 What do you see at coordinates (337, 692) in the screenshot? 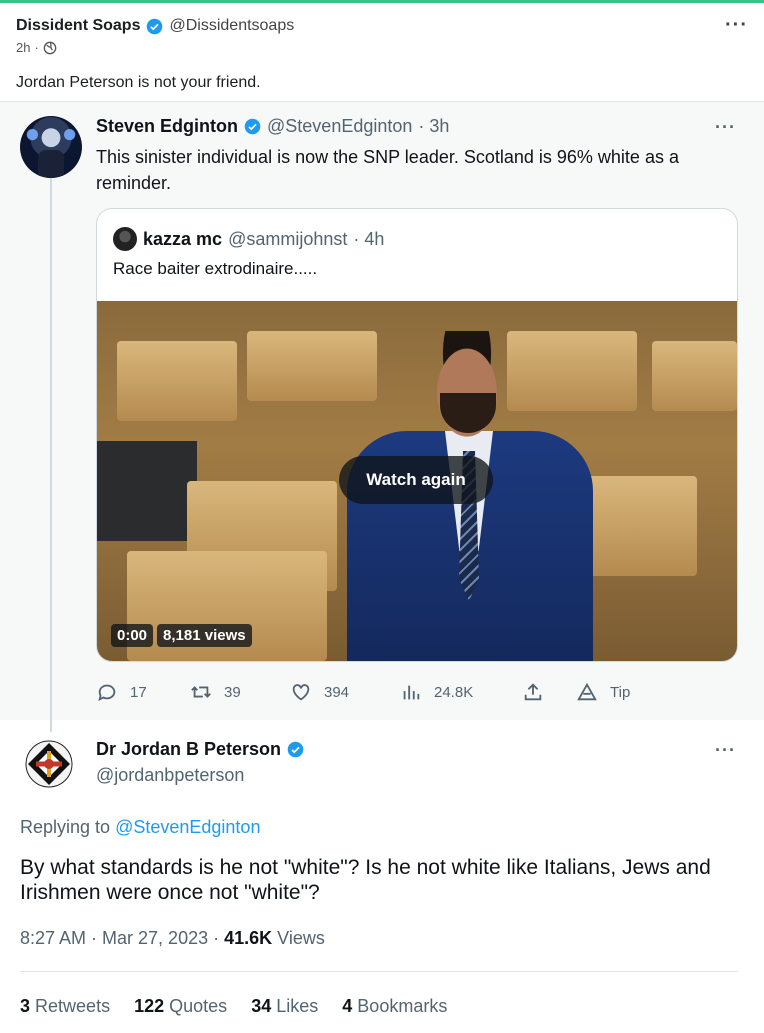
I see `like-count: 394` at bounding box center [337, 692].